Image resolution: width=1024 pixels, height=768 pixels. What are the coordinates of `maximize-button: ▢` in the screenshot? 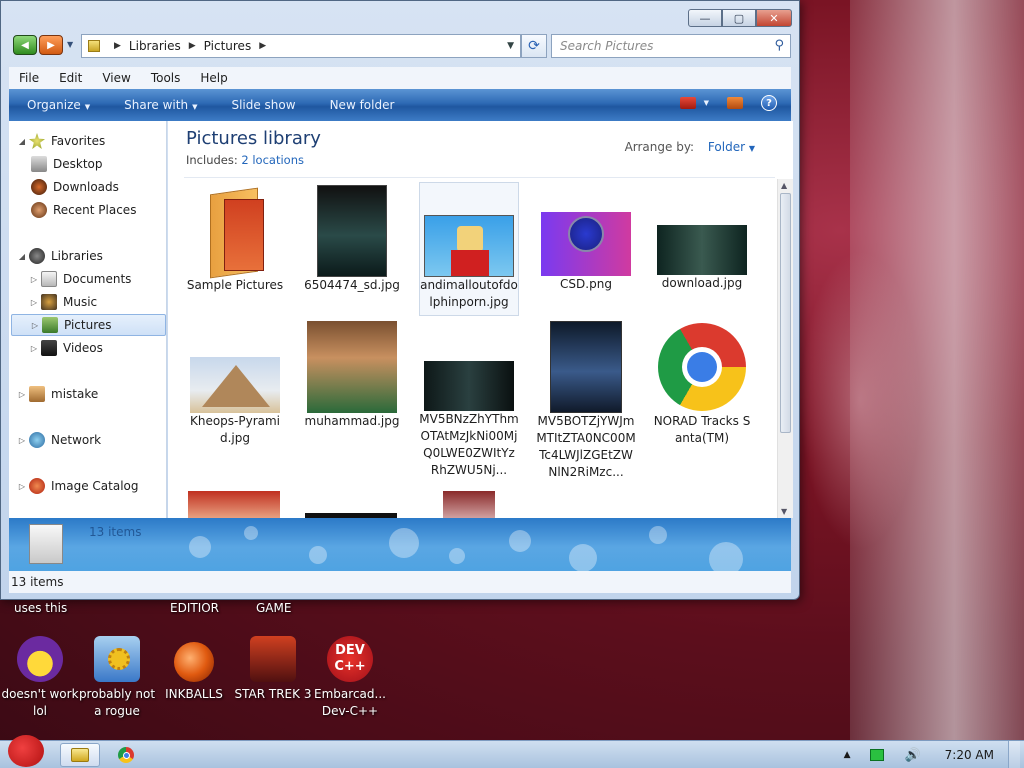 It's located at (739, 18).